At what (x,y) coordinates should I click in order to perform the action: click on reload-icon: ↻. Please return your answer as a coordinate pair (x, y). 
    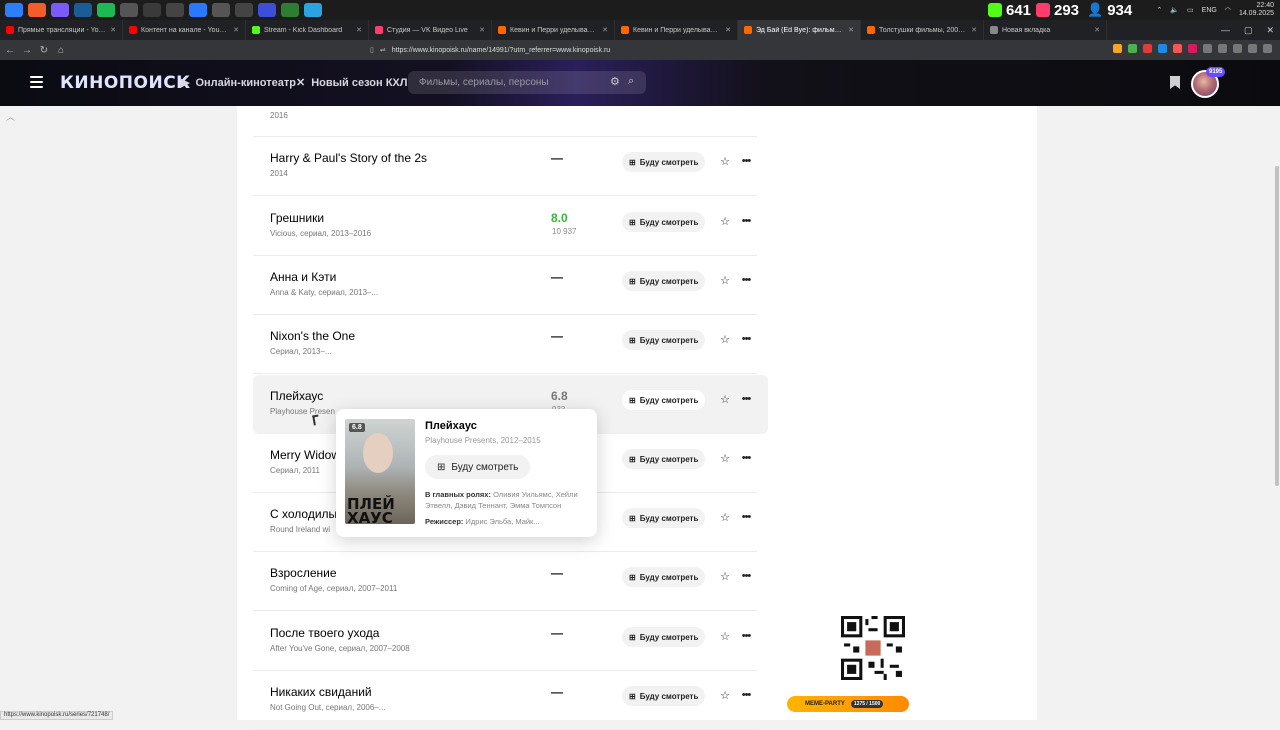
    Looking at the image, I should click on (44, 50).